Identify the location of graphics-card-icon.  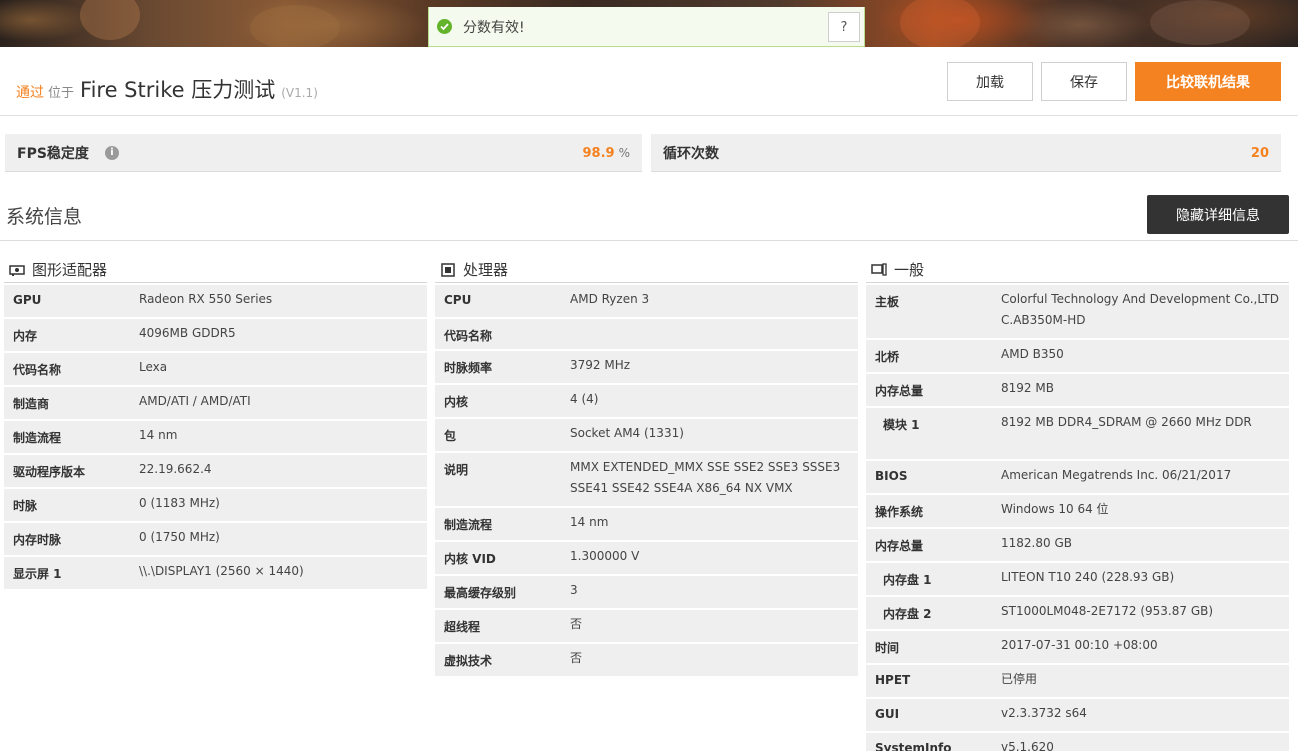
(17, 270).